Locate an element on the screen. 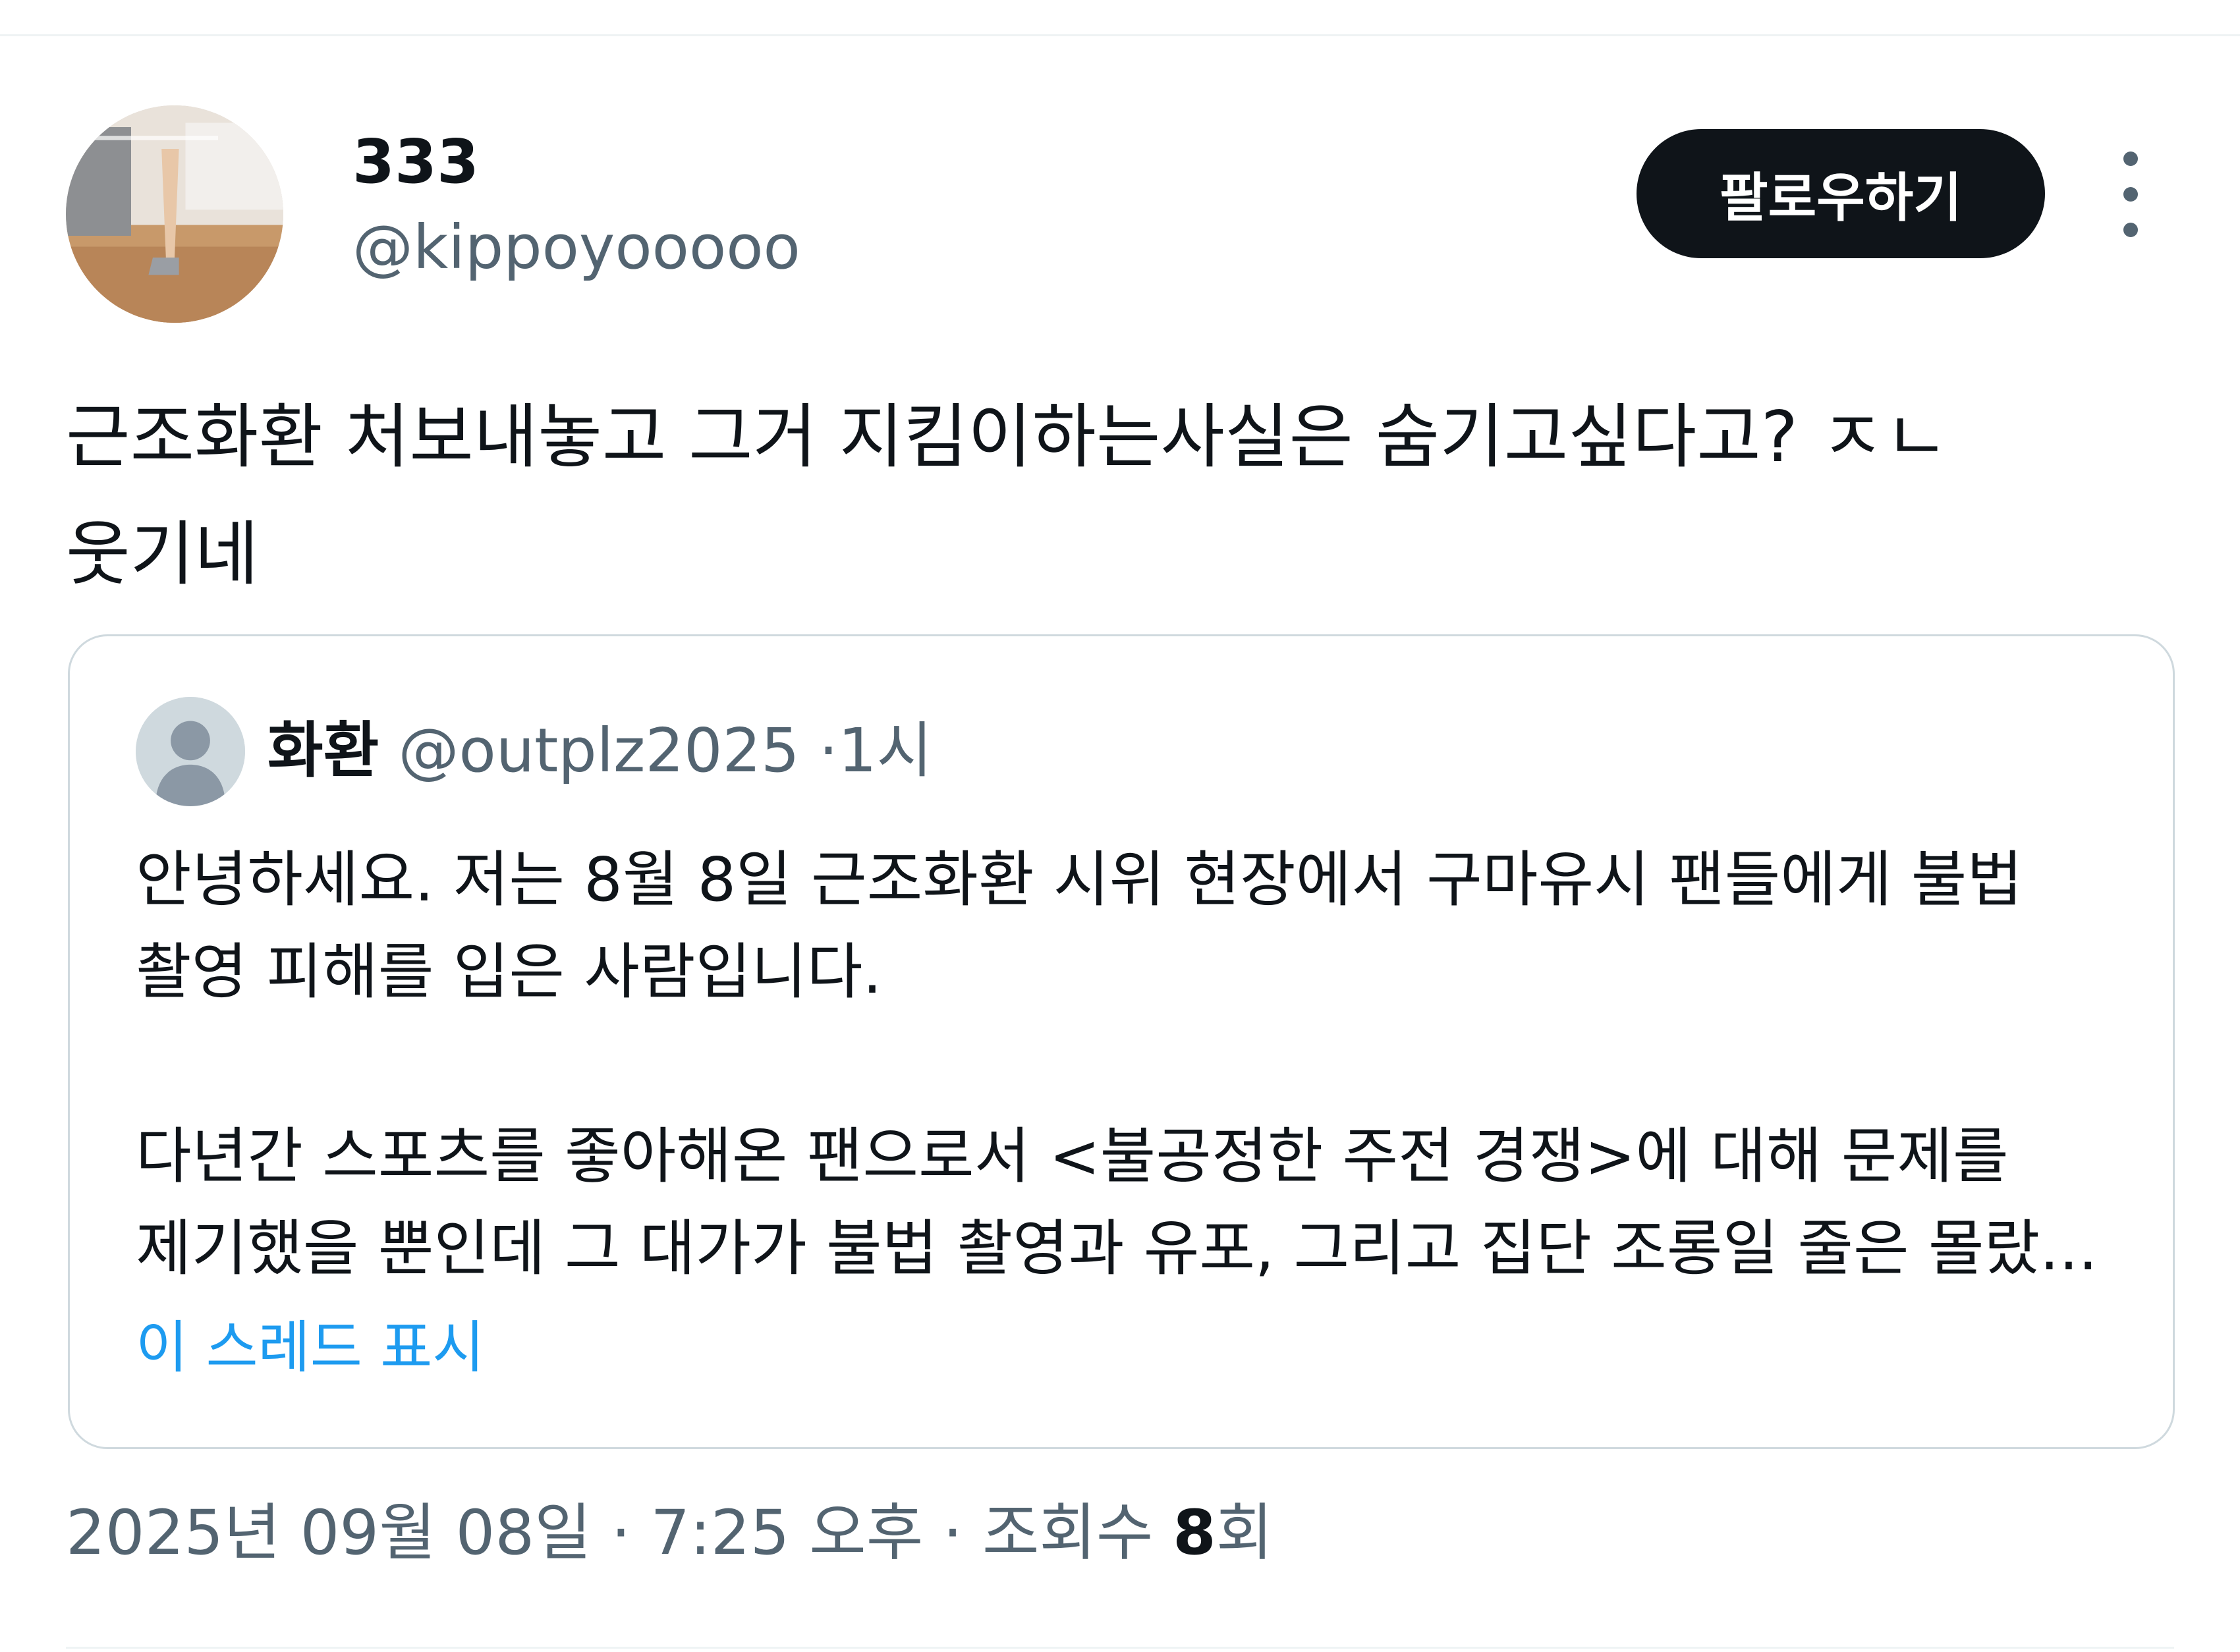 The image size is (2240, 1652). default-avatar-silhouette is located at coordinates (190, 751).